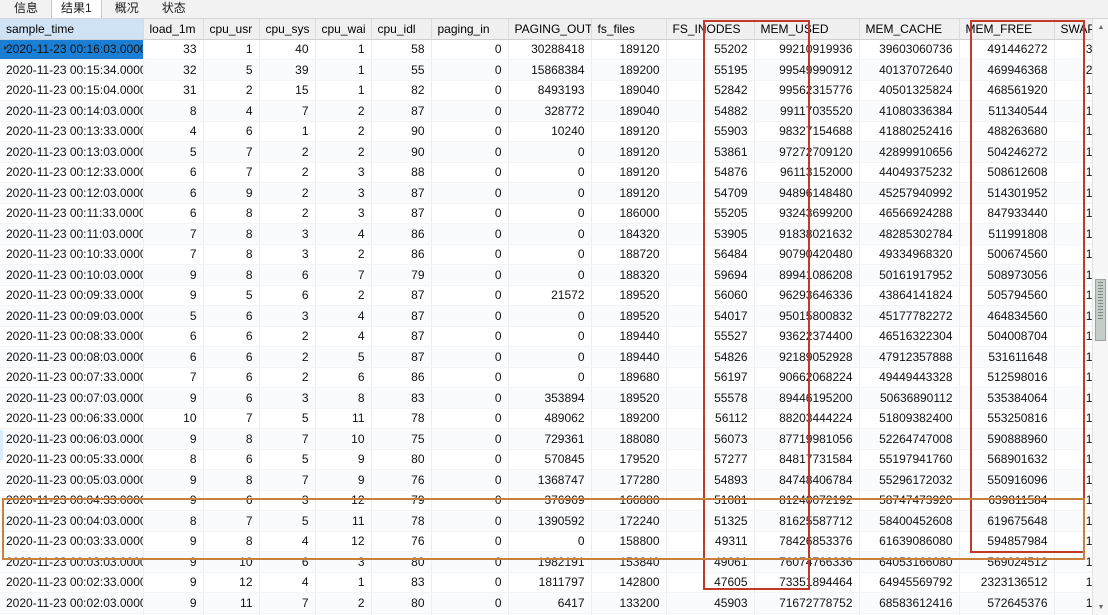 Image resolution: width=1108 pixels, height=615 pixels. Describe the element at coordinates (550, 480) in the screenshot. I see `cell-paging_out: 1368747` at that location.